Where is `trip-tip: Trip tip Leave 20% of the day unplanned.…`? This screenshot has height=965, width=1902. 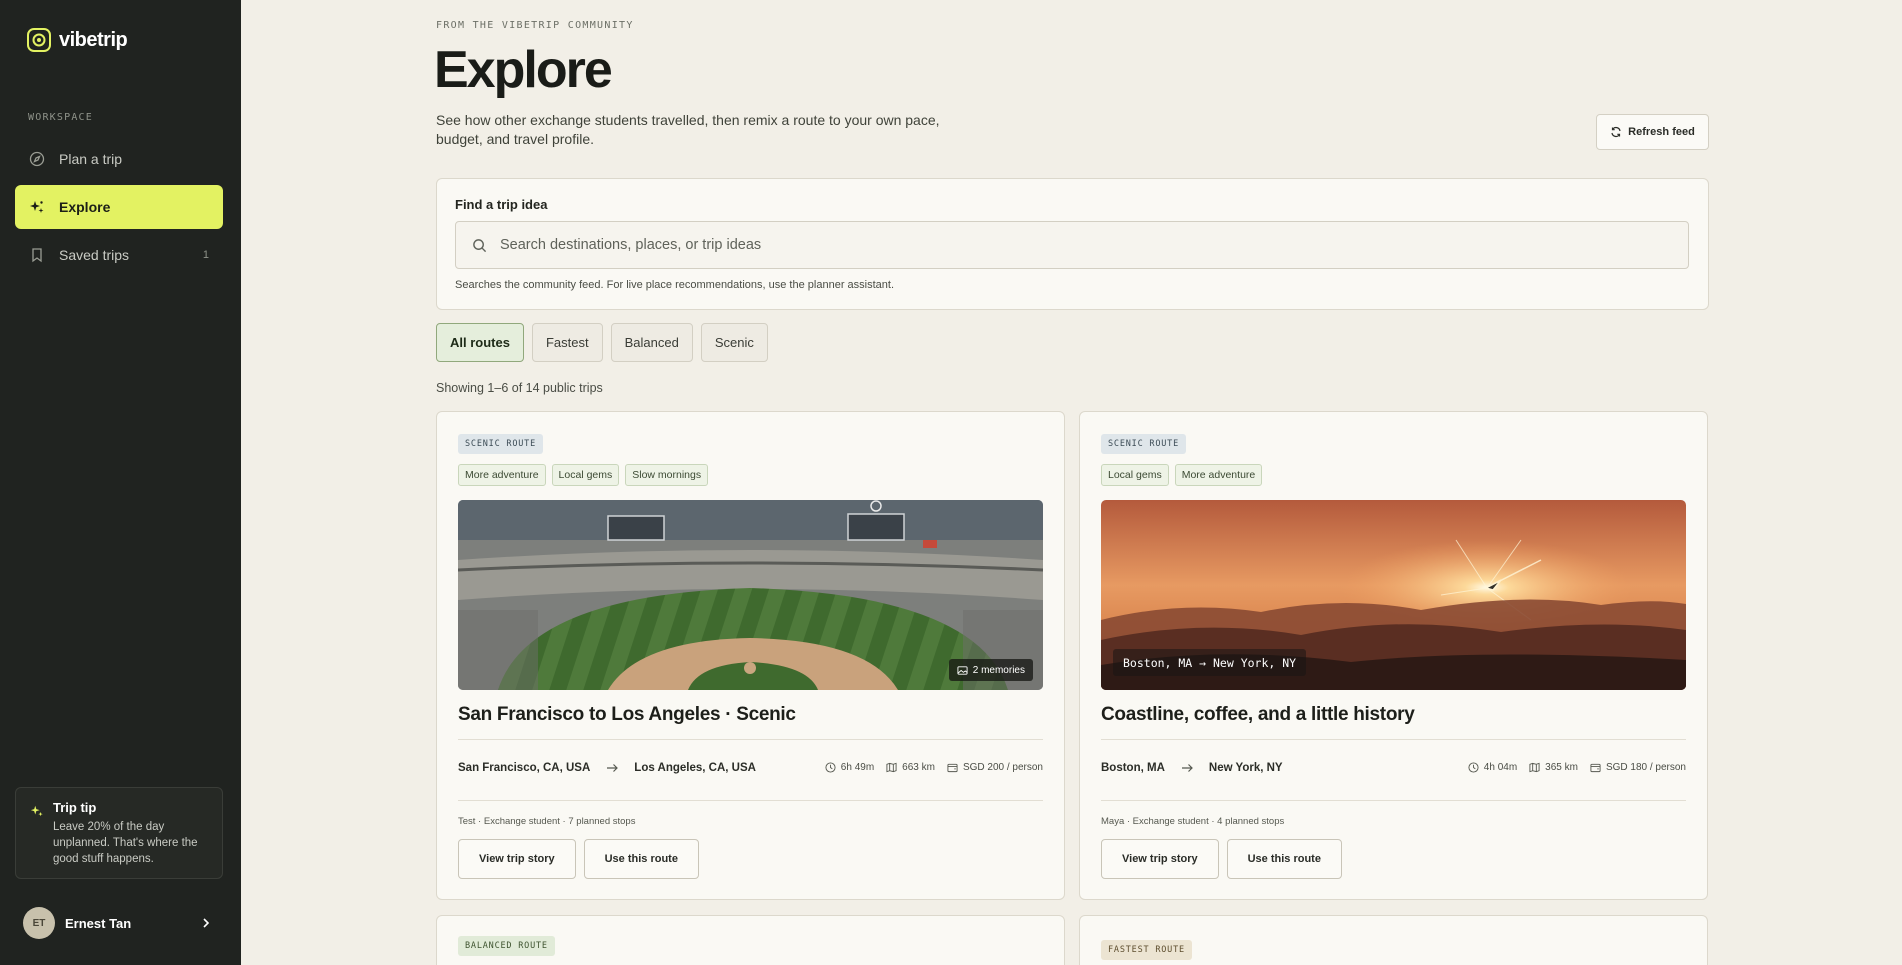
trip-tip: Trip tip Leave 20% of the day unplanned.… is located at coordinates (119, 833).